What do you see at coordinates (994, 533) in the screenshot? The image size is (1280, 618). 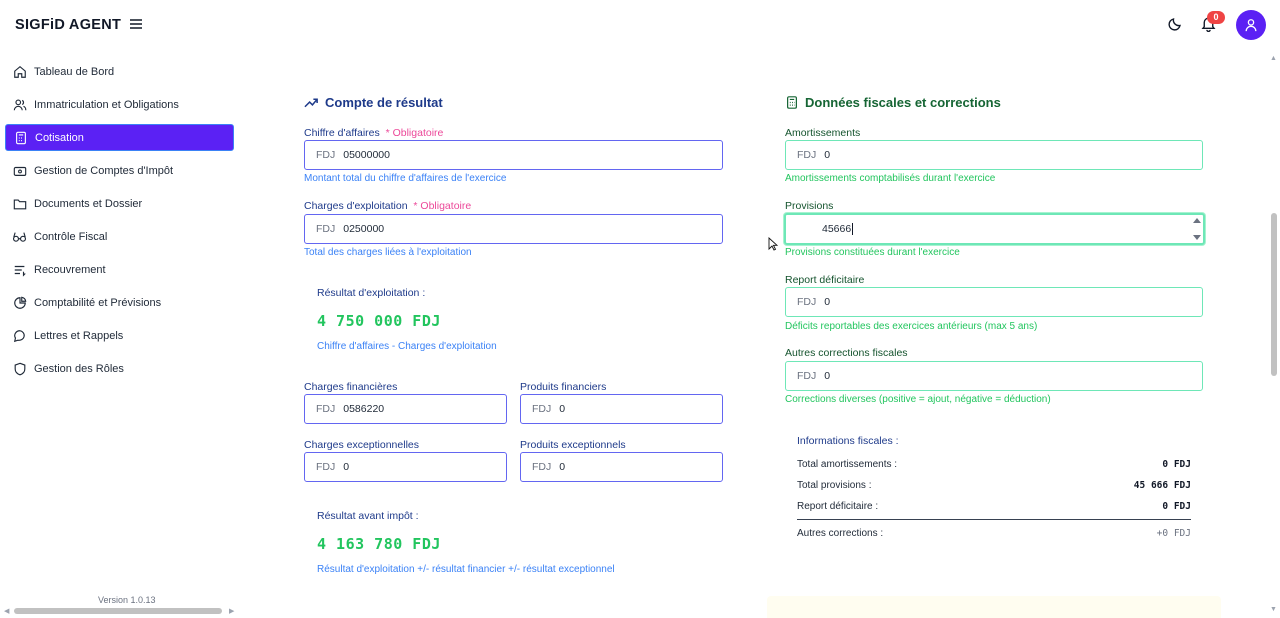 I see `info-row-autres: Autres corrections : +0 FDJ` at bounding box center [994, 533].